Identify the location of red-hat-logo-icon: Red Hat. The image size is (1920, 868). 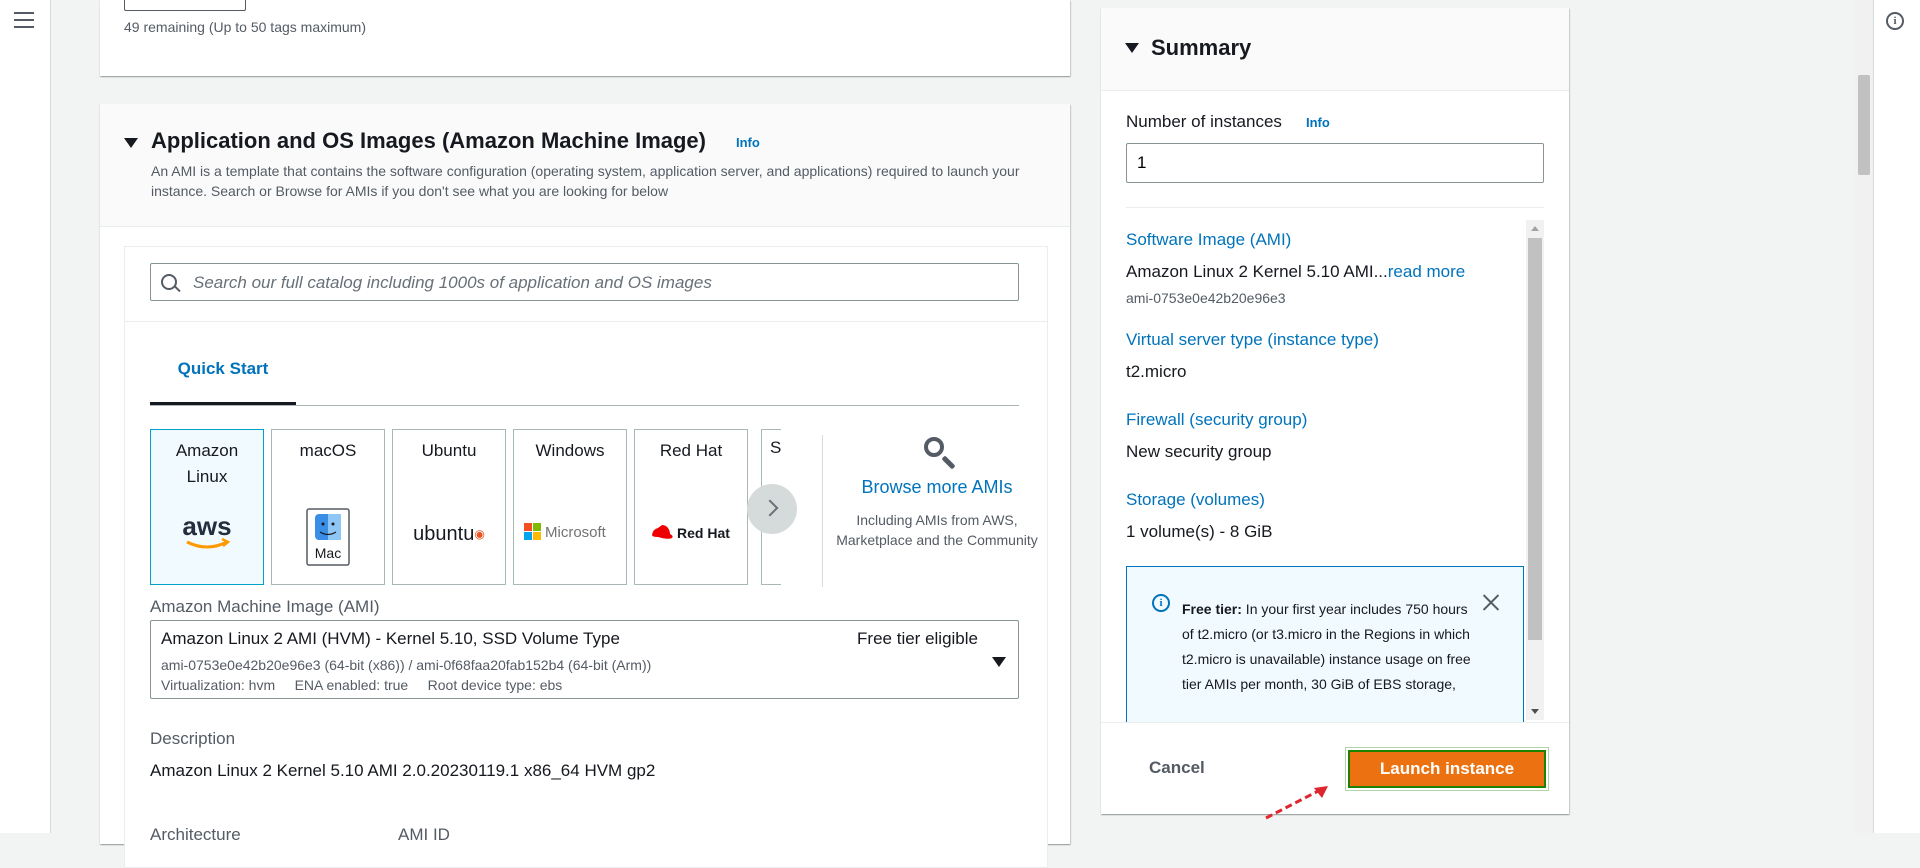
(691, 537).